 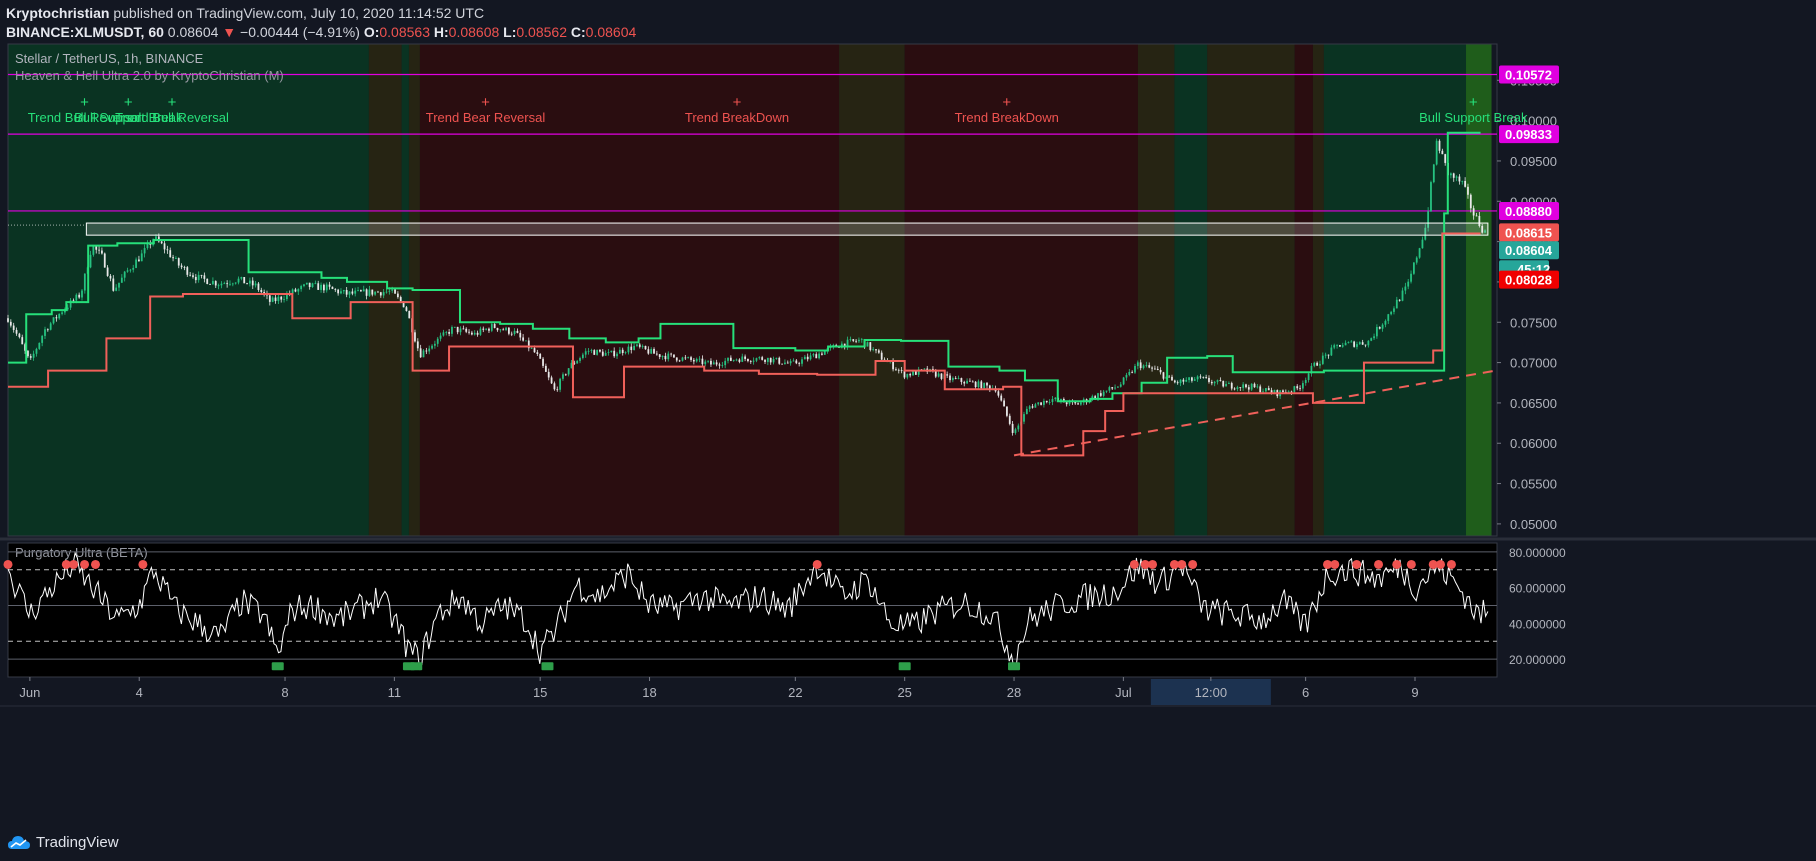 I want to click on time-tick-label: 25, so click(x=904, y=692).